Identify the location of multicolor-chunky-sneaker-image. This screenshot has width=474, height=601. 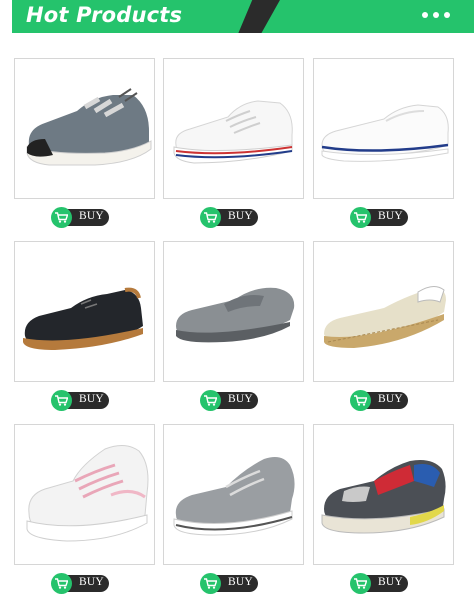
(383, 497).